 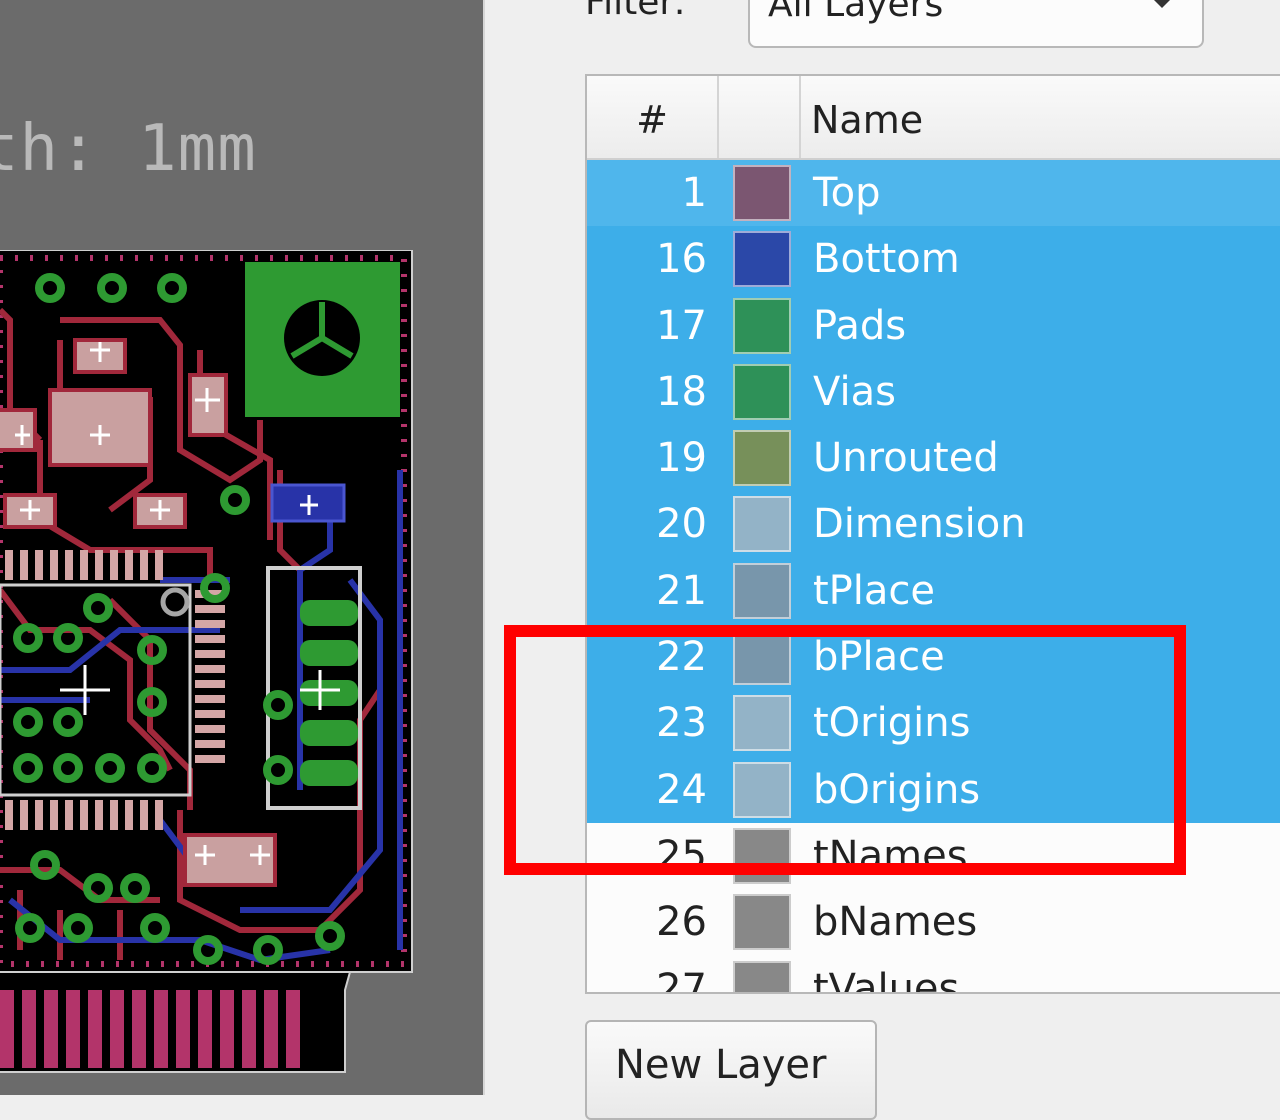 I want to click on table-row: 19 Unrouted, so click(x=933, y=458).